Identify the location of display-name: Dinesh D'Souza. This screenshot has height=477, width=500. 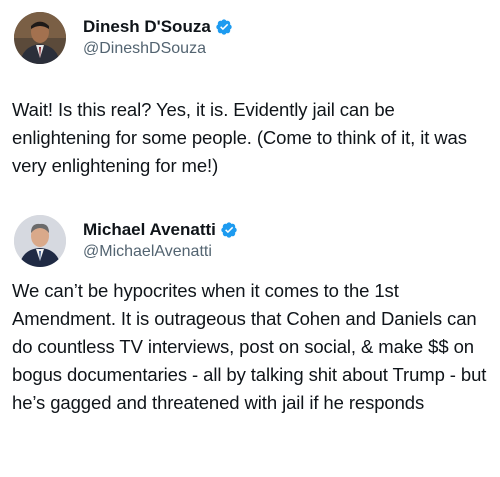
(147, 27).